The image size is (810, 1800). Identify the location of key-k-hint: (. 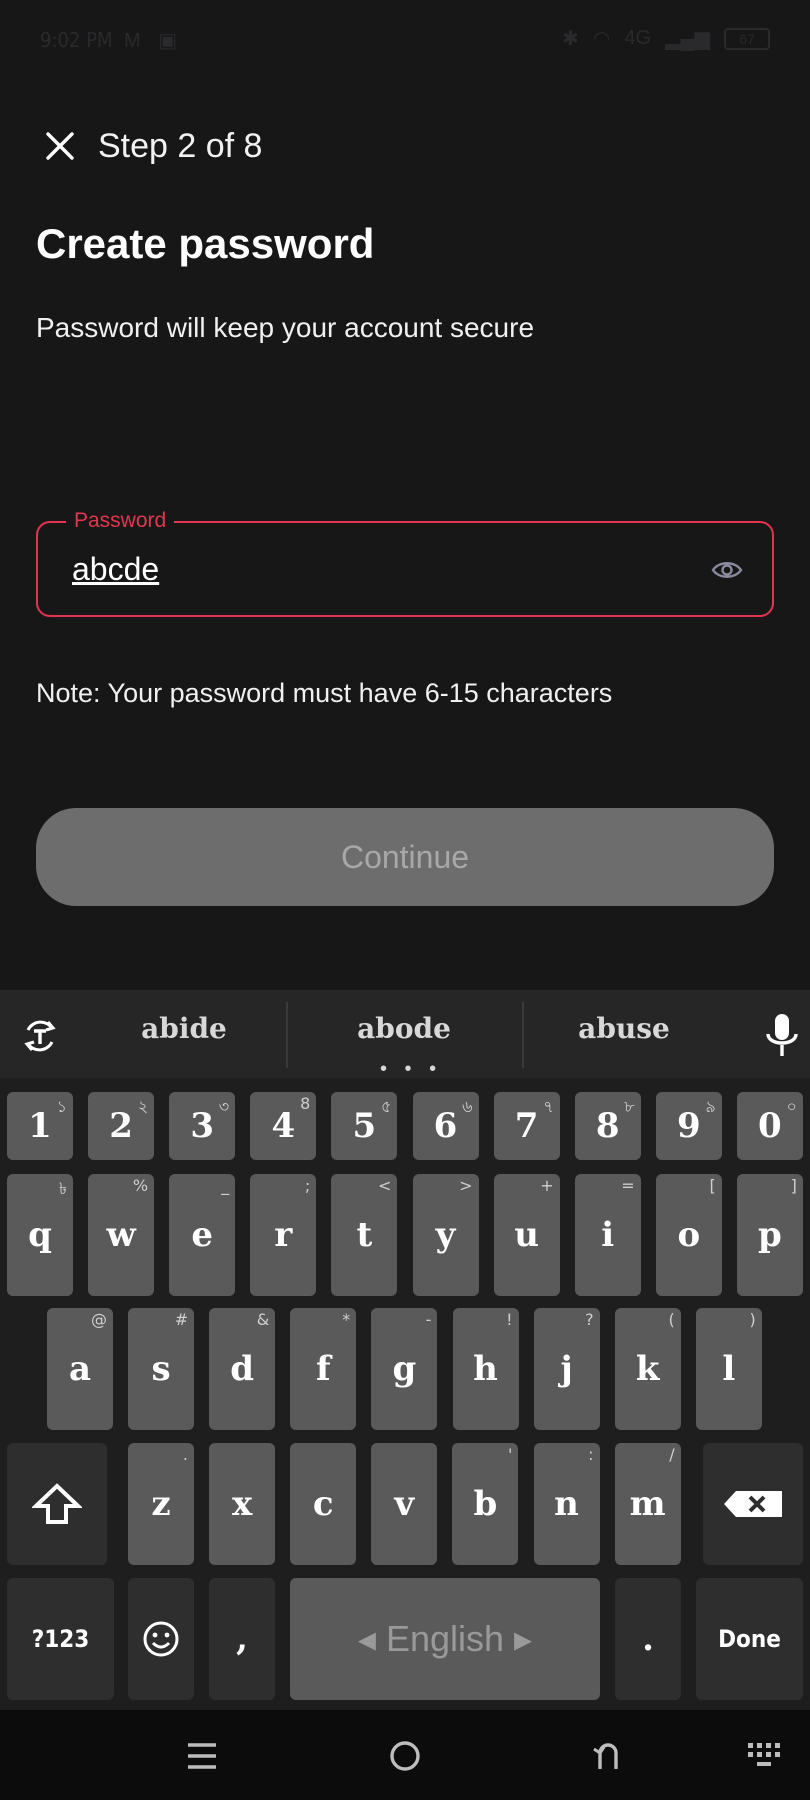
(671, 1319).